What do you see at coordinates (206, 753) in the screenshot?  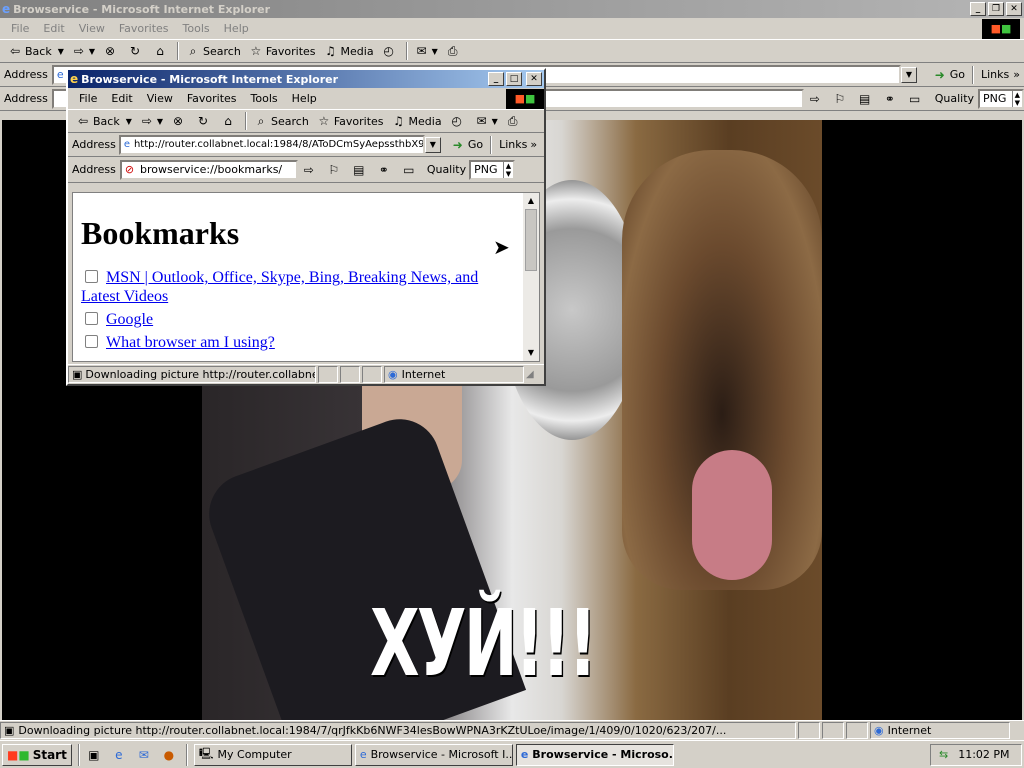 I see `computer-icon: 🖳` at bounding box center [206, 753].